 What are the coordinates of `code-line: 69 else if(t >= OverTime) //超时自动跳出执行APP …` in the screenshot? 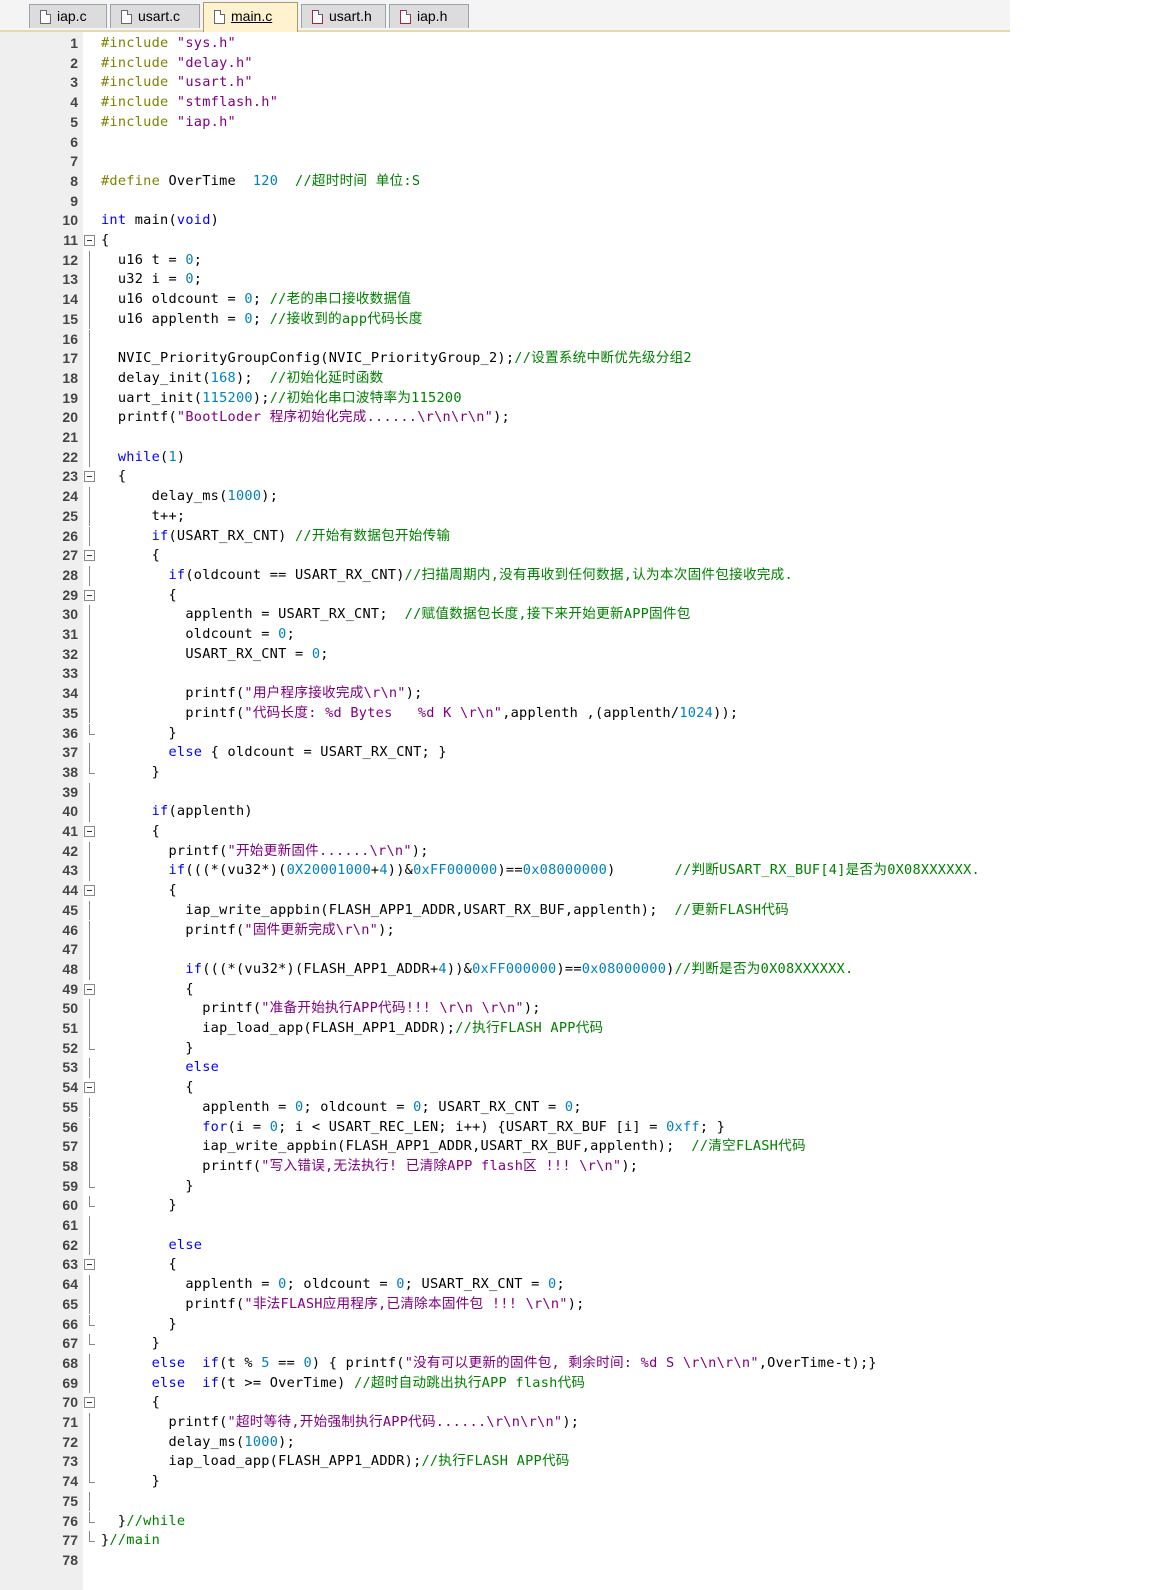 It's located at (584, 1383).